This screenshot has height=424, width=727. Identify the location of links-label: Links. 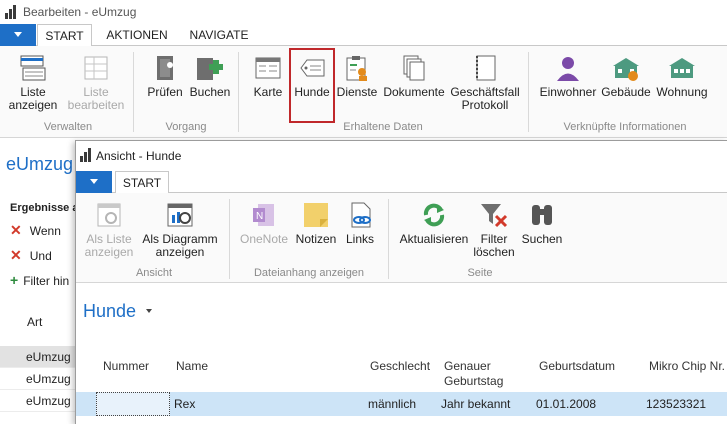
(359, 239).